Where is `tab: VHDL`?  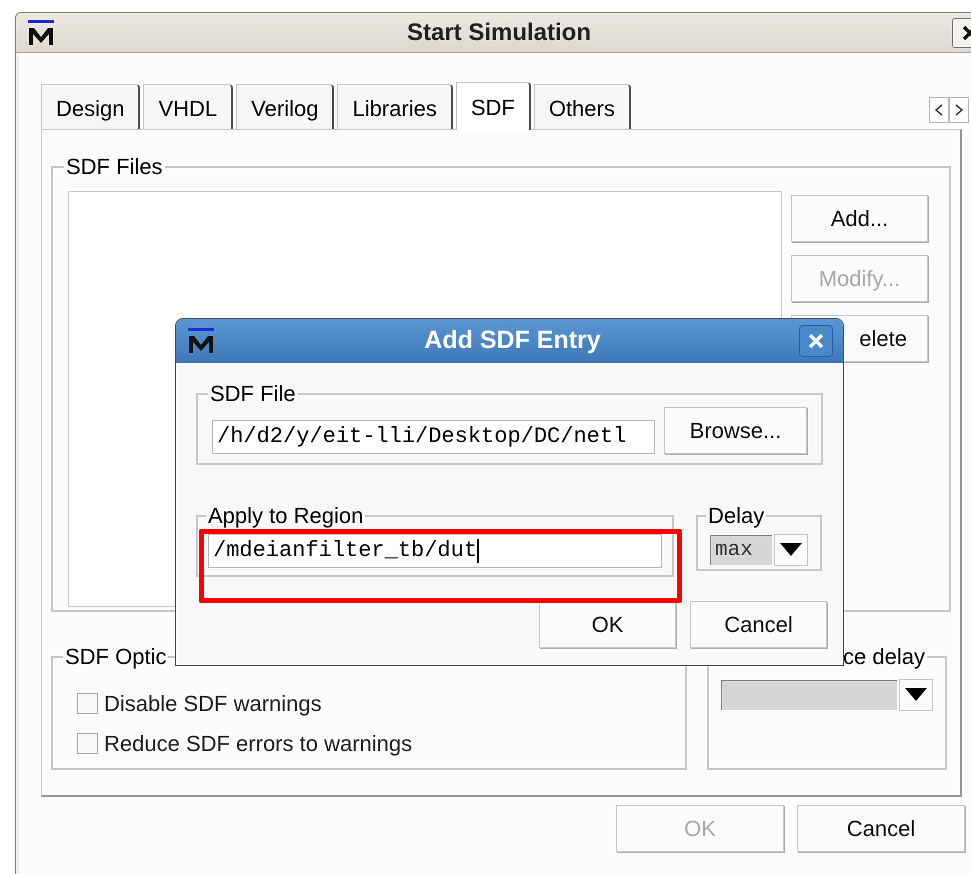
tab: VHDL is located at coordinates (188, 106).